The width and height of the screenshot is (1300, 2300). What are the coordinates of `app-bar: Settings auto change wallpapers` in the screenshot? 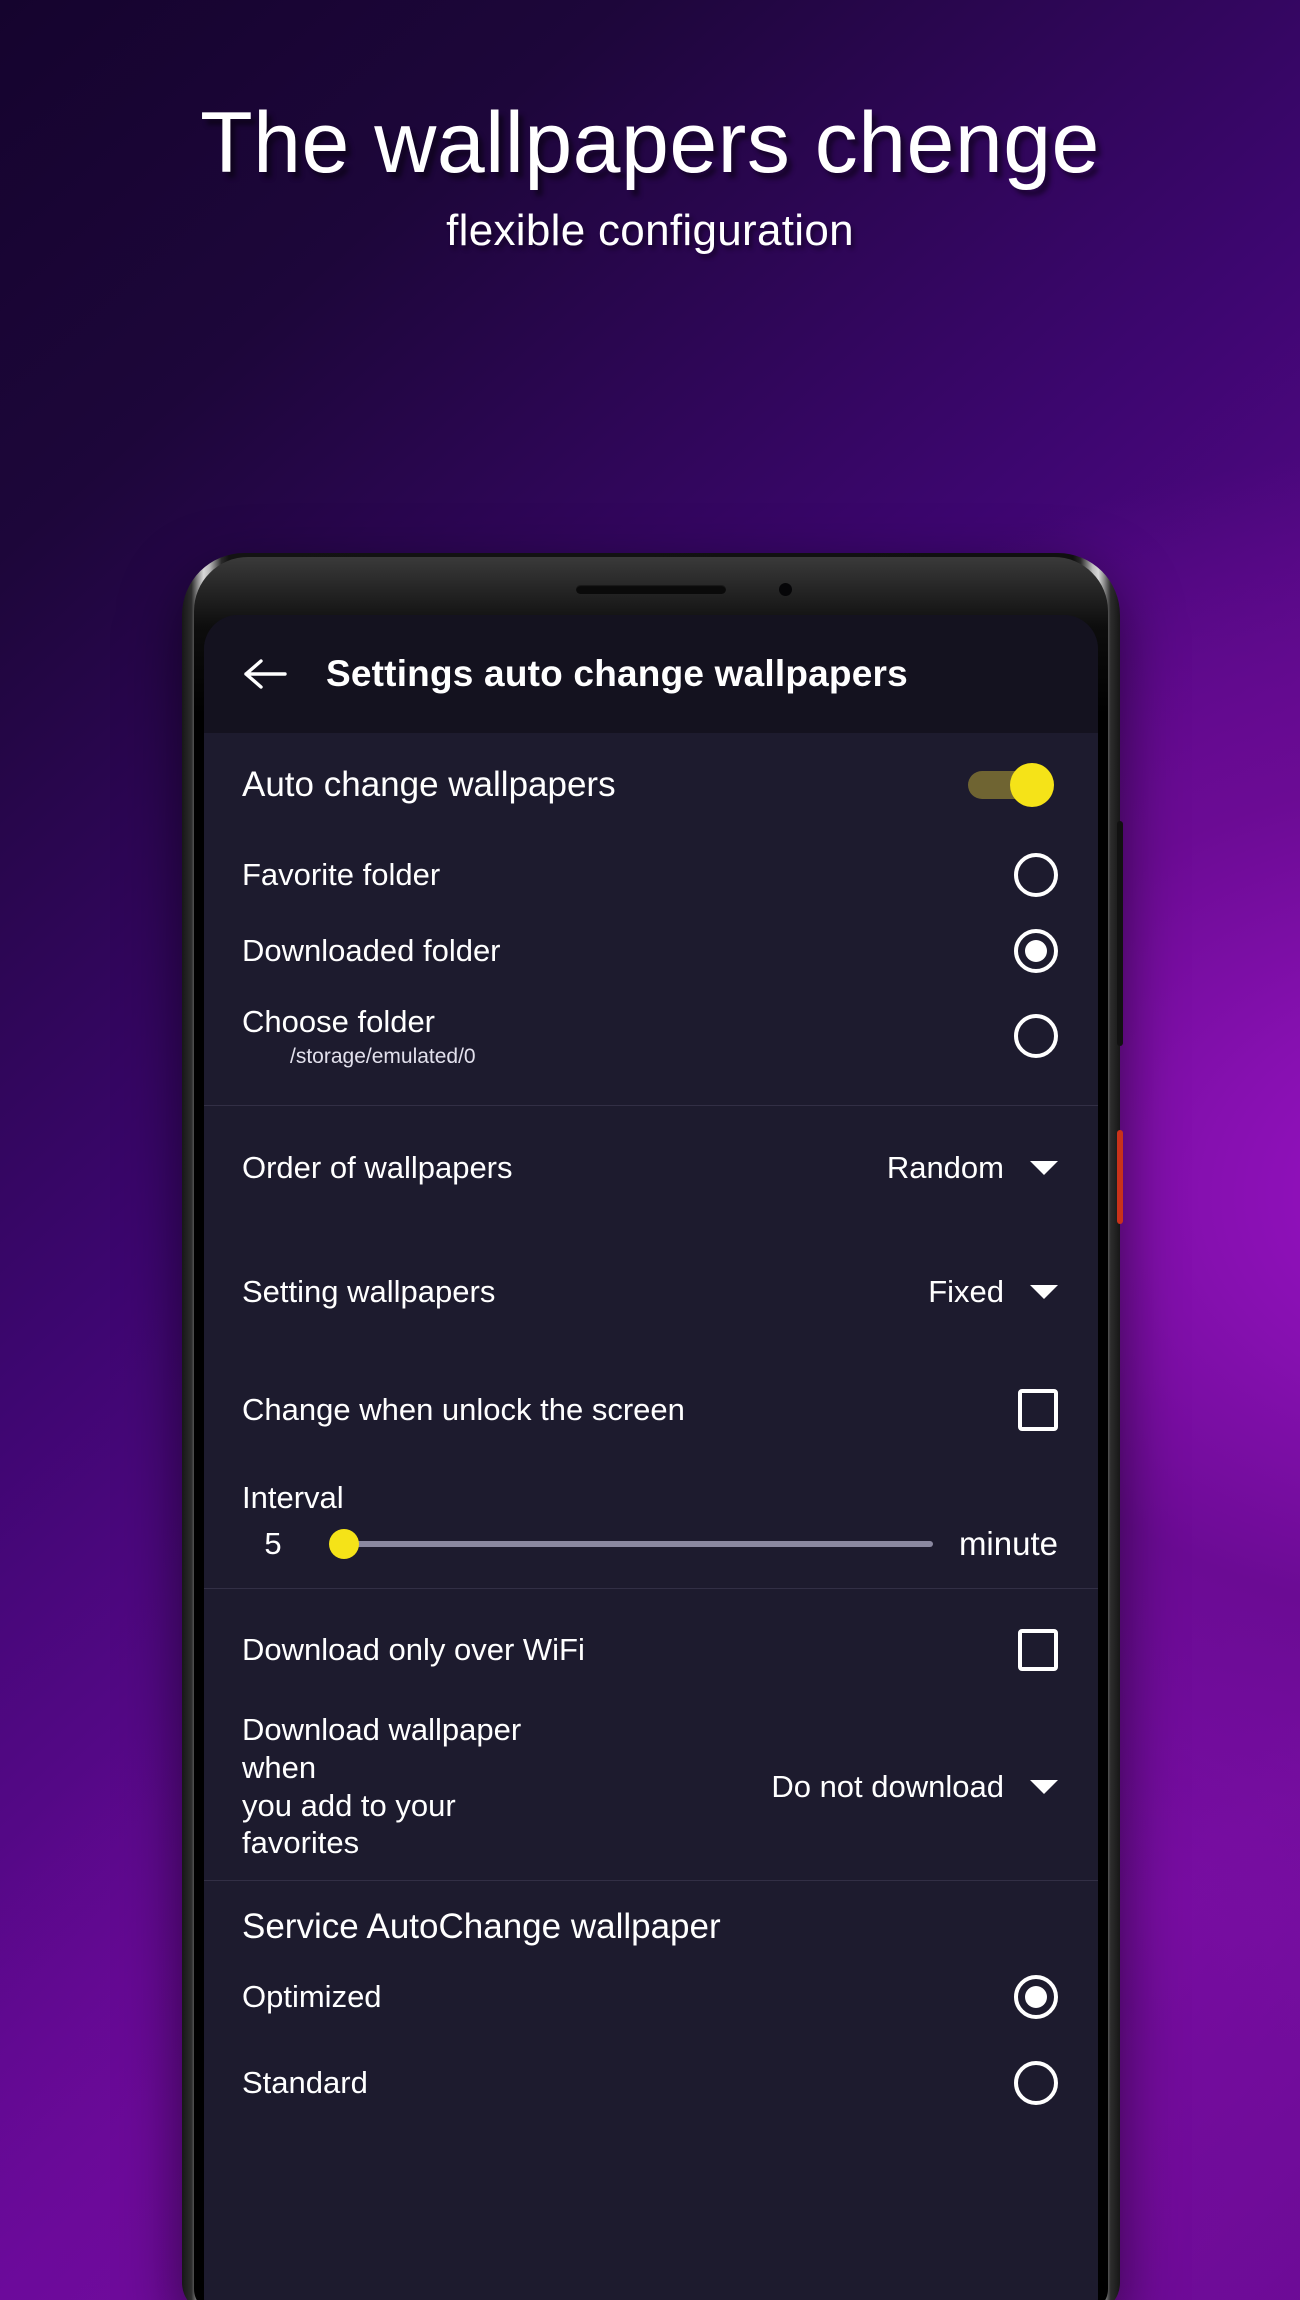 It's located at (651, 674).